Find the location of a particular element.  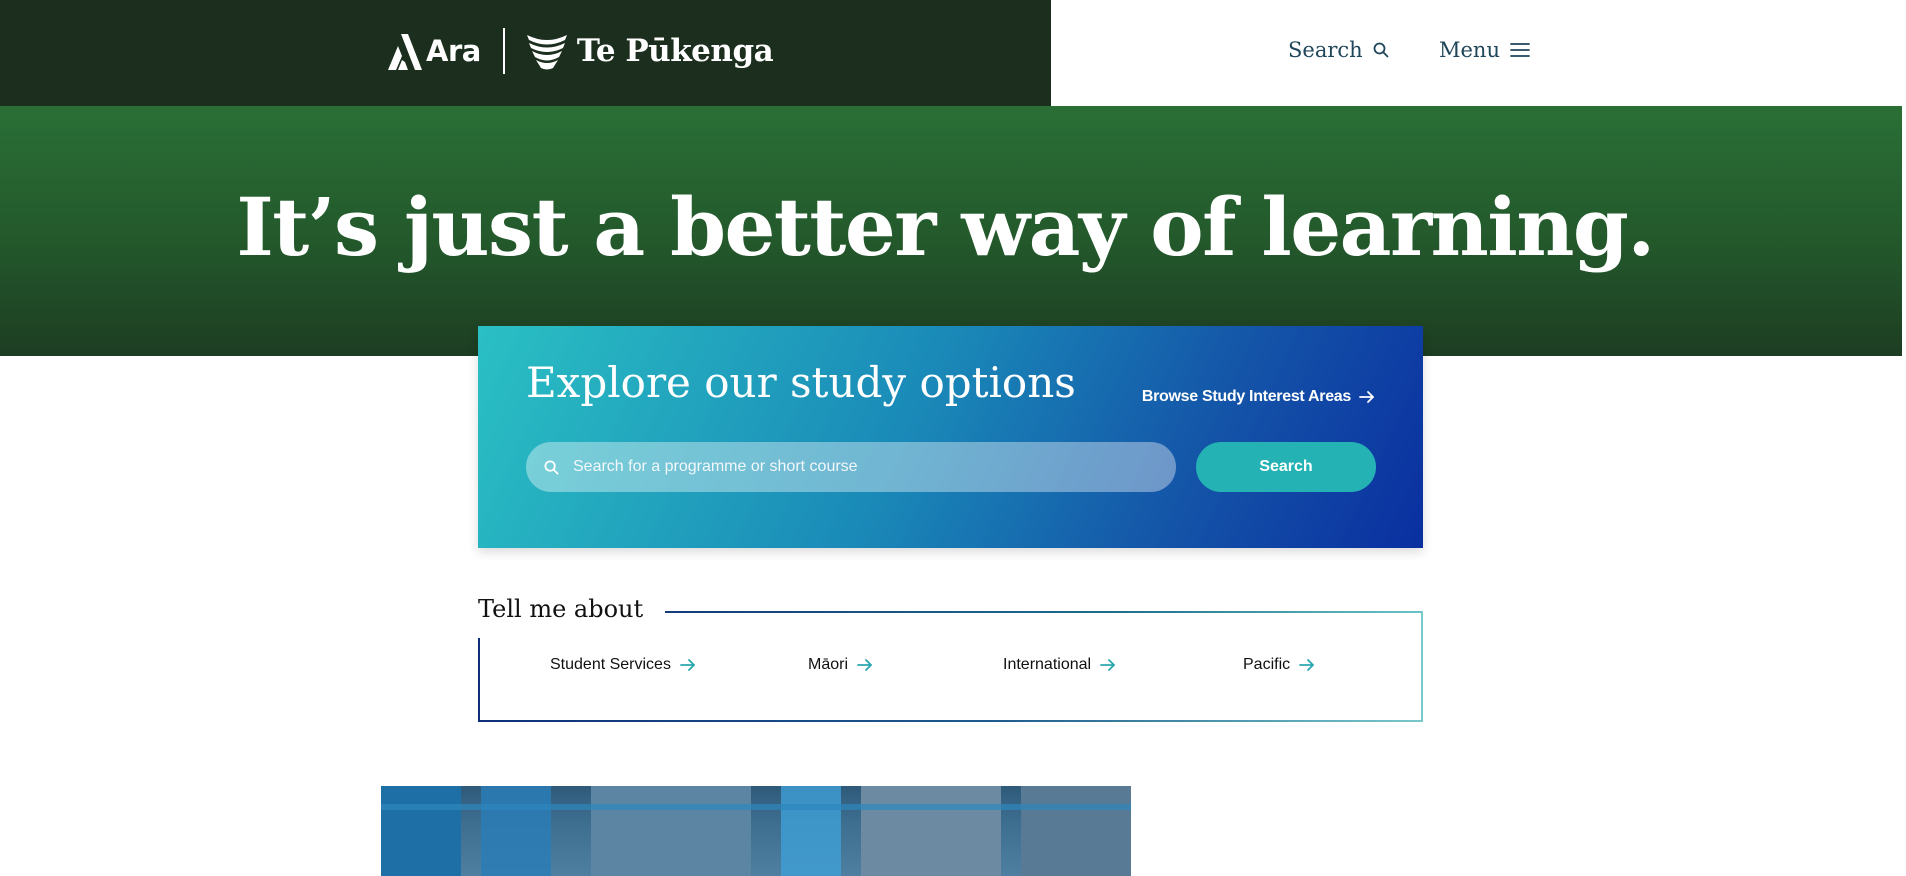

header-search-label: Search is located at coordinates (1325, 50).